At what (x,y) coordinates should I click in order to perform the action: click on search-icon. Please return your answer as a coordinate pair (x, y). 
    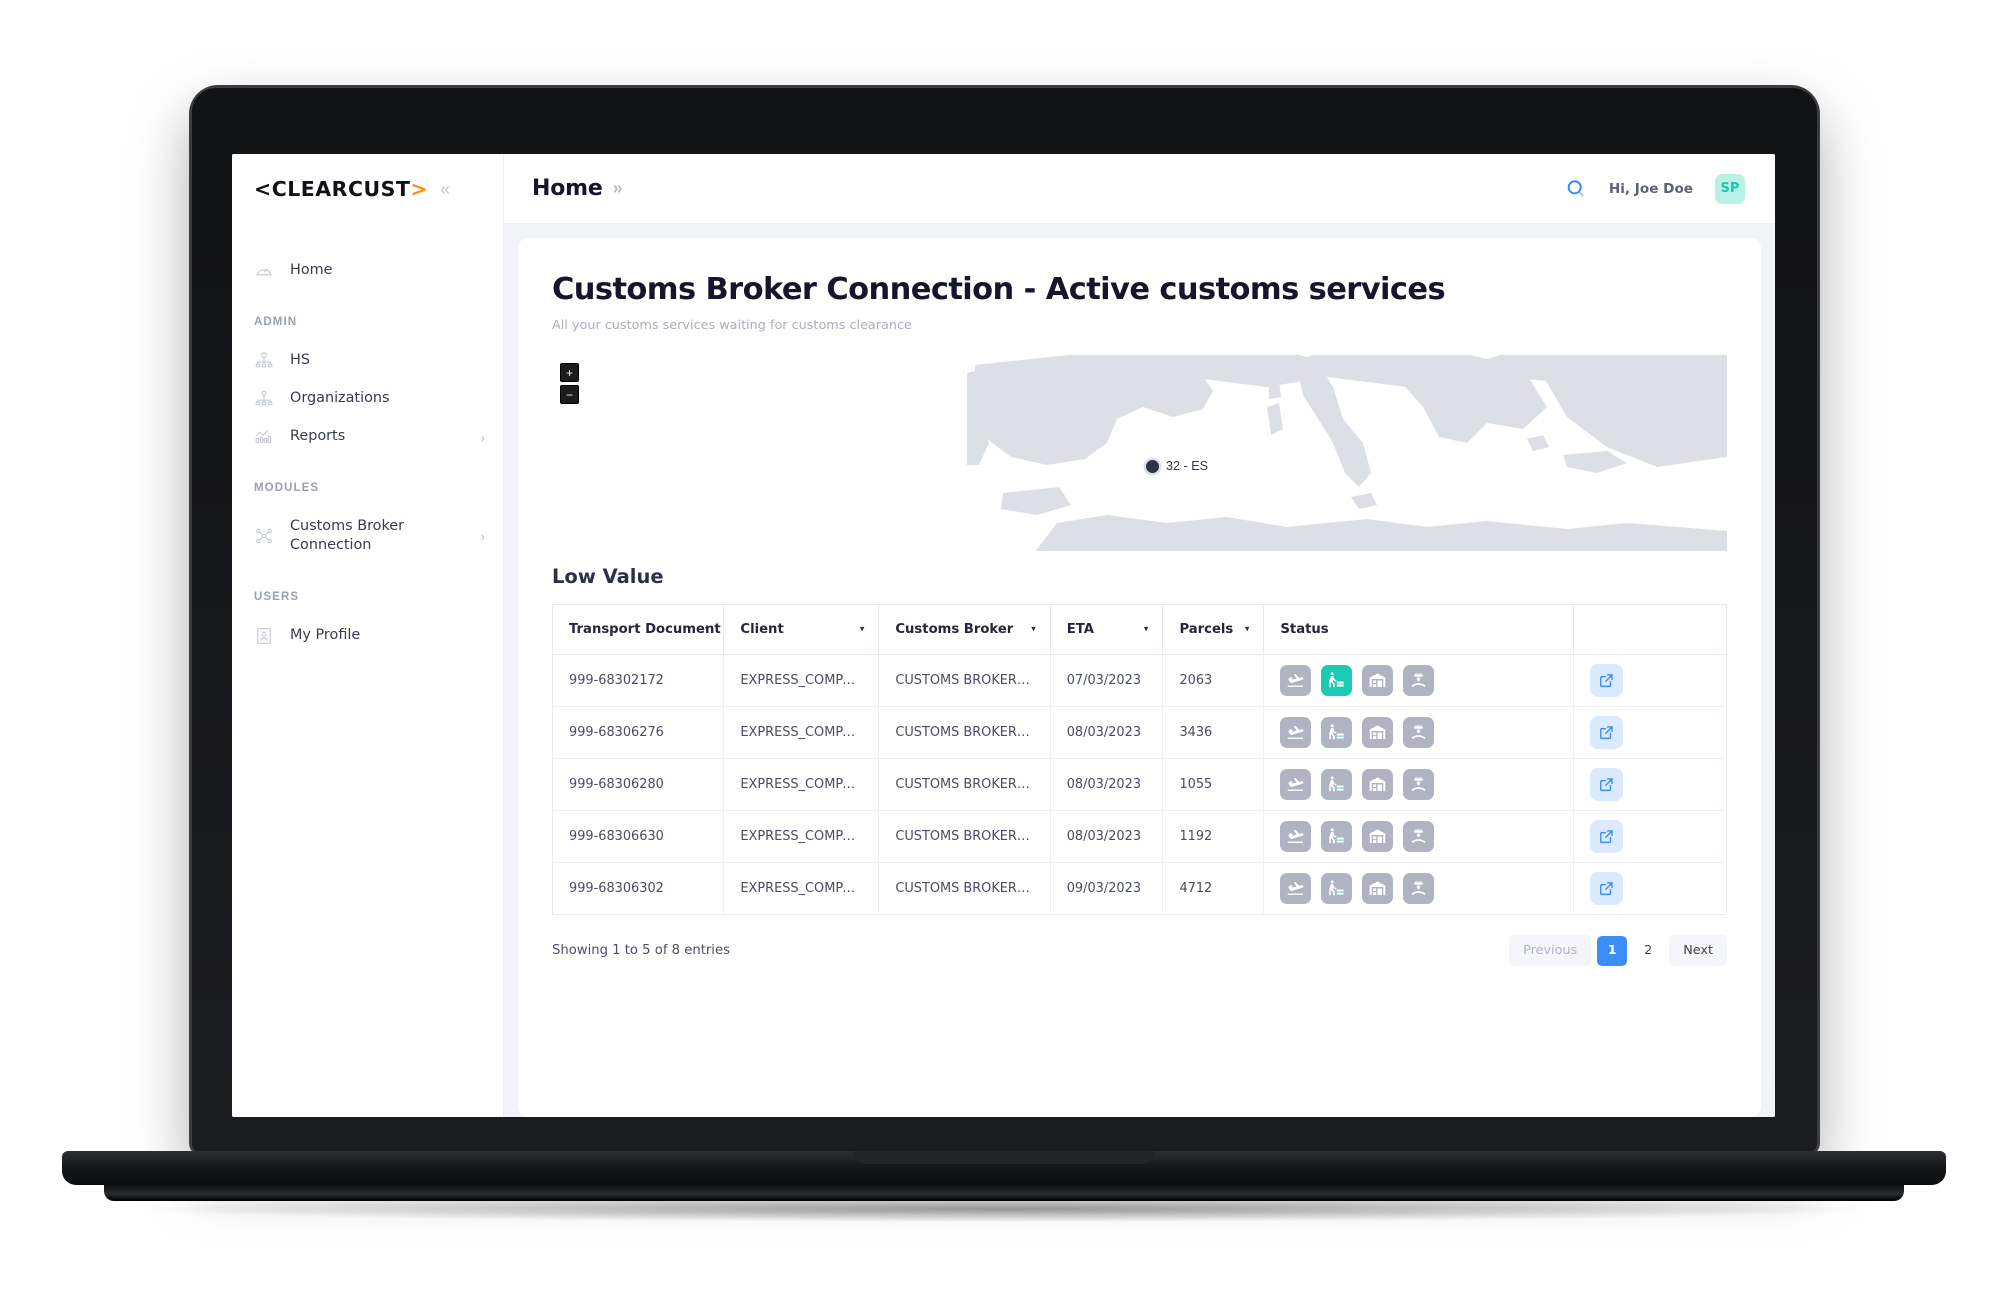
    Looking at the image, I should click on (1576, 189).